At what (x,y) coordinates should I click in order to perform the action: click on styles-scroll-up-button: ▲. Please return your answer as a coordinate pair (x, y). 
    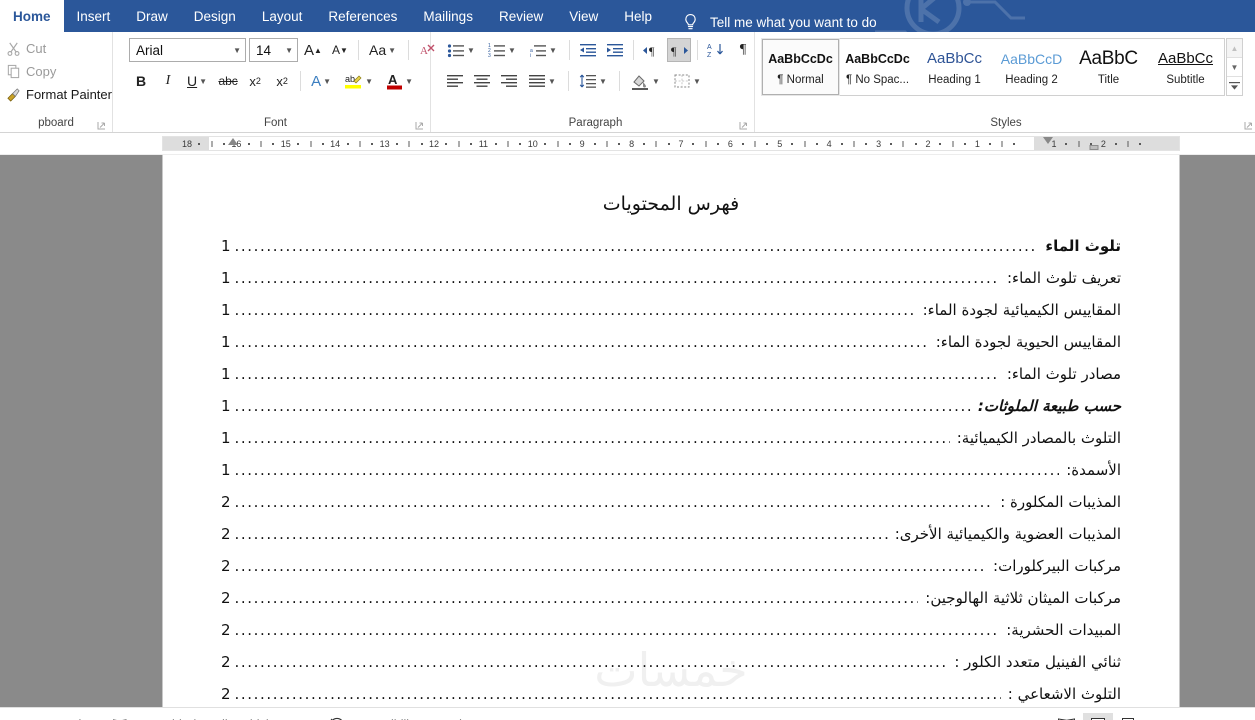
    Looking at the image, I should click on (1234, 48).